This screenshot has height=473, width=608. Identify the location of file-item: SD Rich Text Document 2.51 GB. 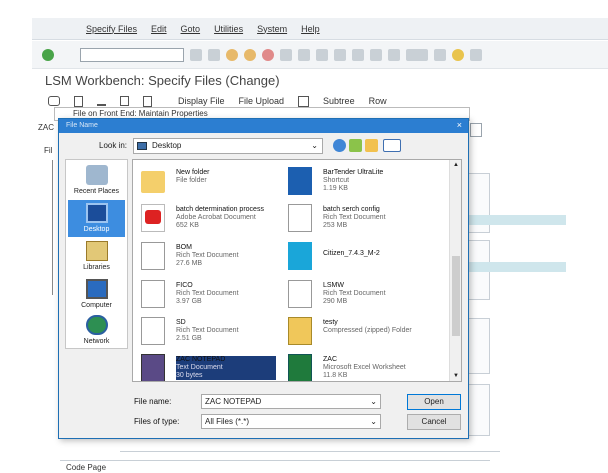
(213, 331).